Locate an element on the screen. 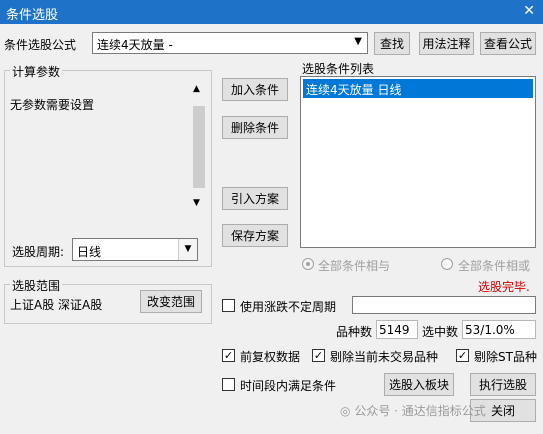  non-fixed-period-checkbox is located at coordinates (228, 305).